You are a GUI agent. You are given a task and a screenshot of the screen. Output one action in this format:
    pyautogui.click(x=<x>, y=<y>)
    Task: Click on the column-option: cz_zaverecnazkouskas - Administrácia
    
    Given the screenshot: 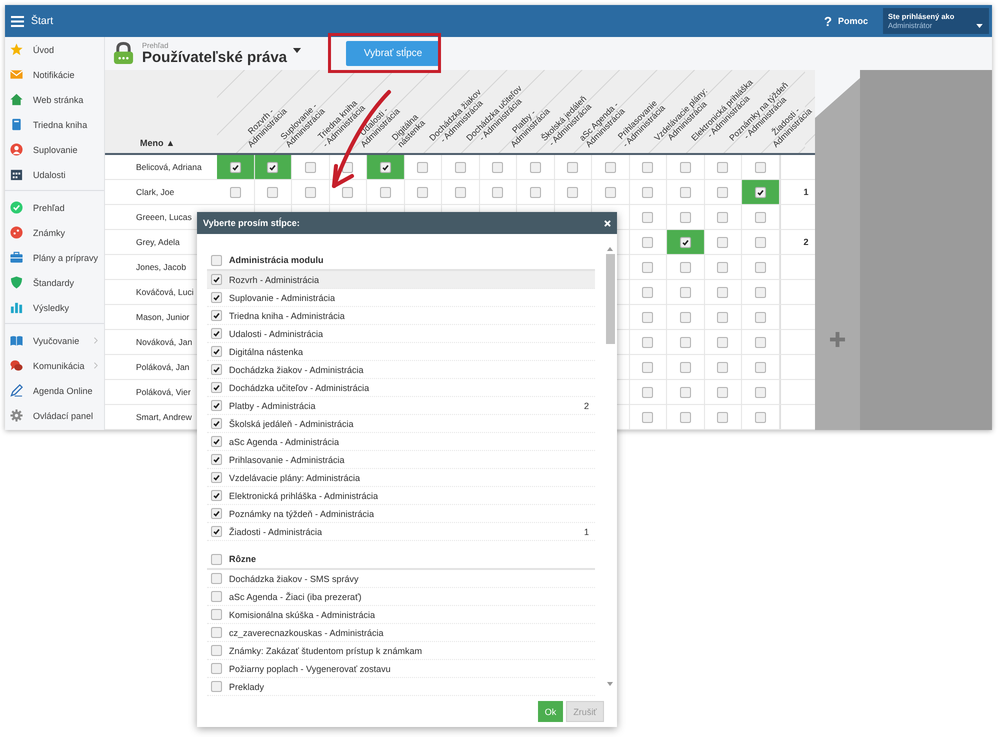 What is the action you would take?
    pyautogui.click(x=401, y=633)
    